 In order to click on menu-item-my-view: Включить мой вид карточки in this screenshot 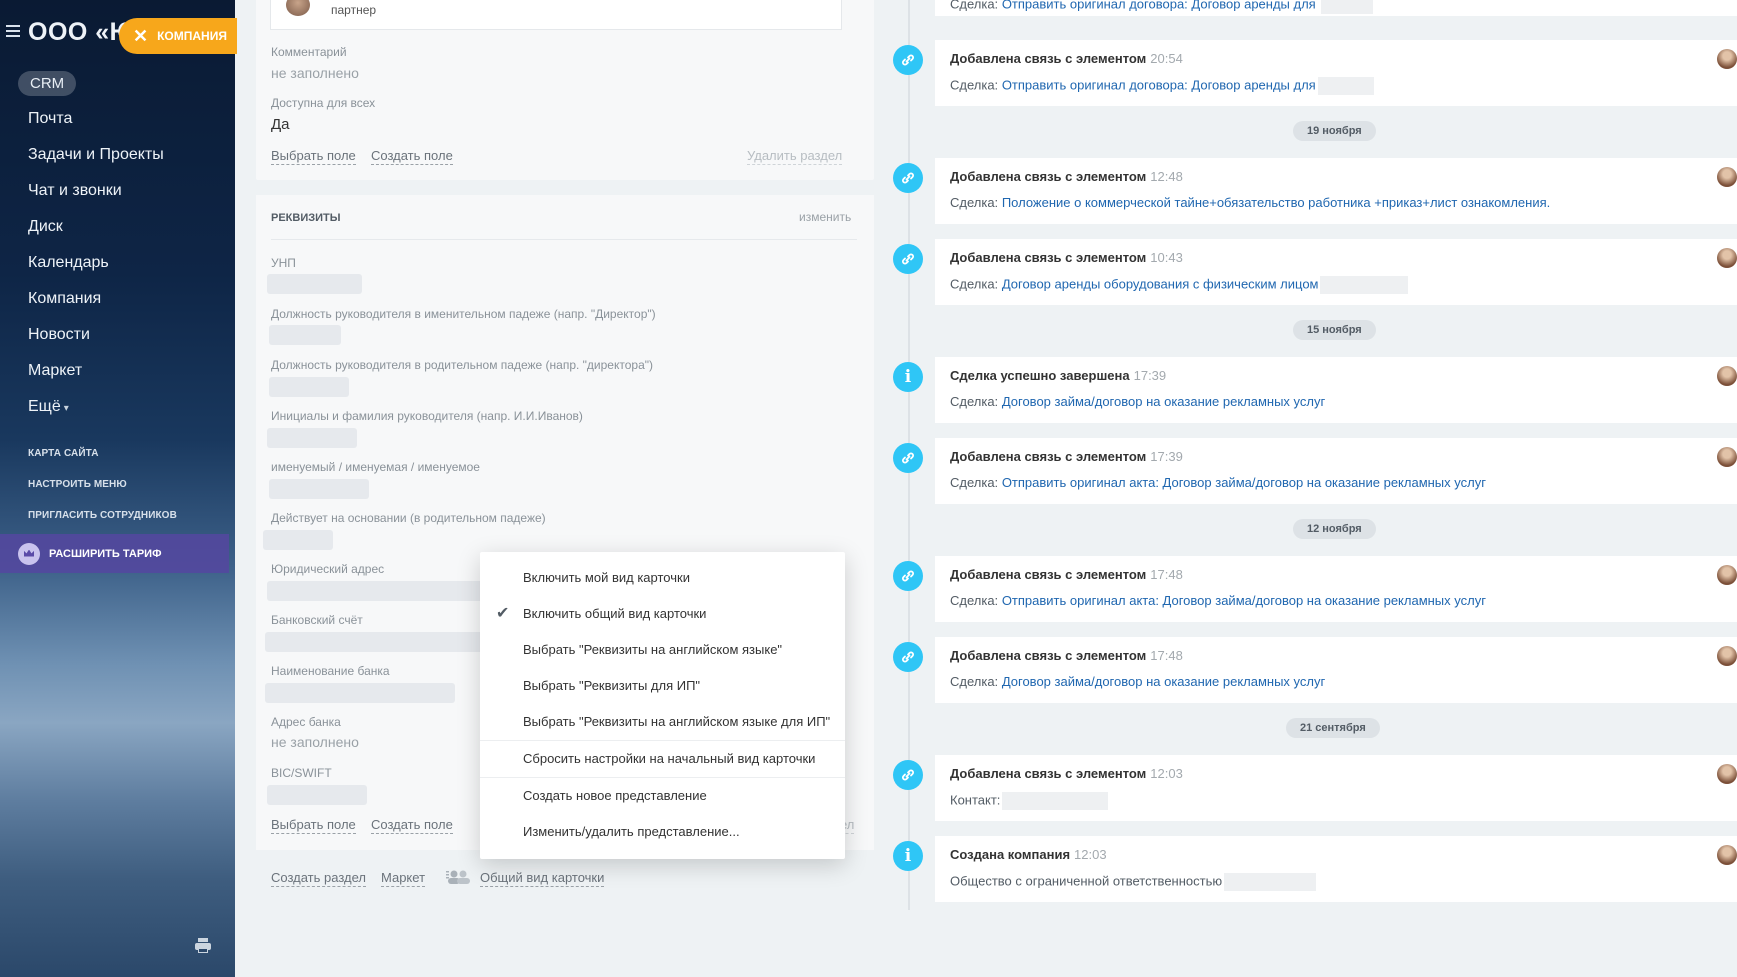, I will do `click(662, 578)`.